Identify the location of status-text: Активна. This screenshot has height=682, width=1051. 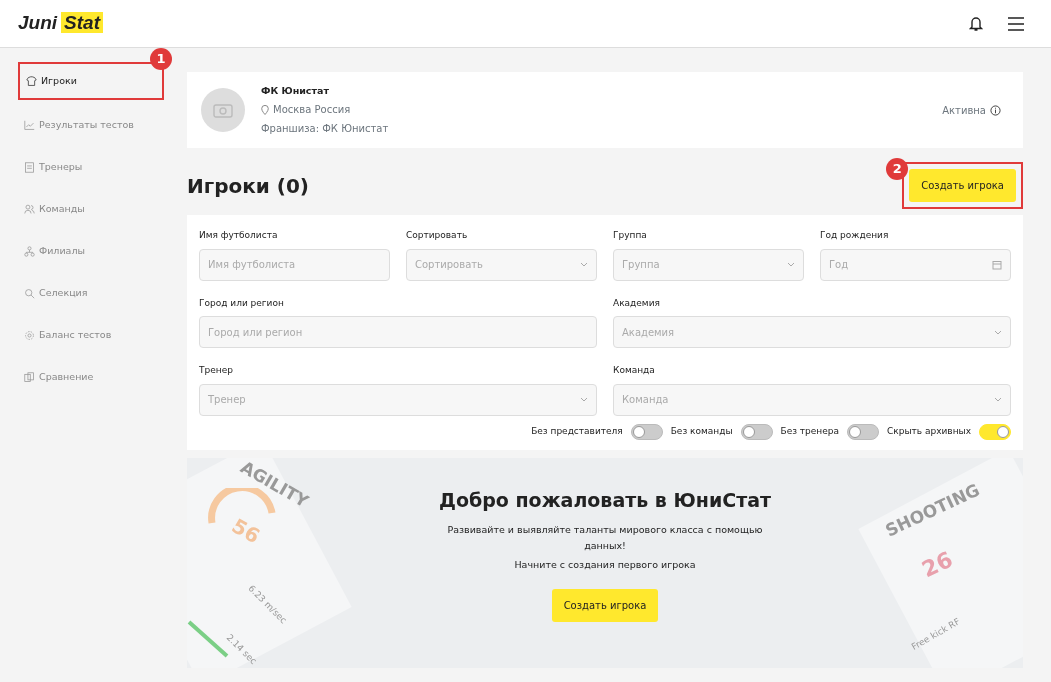
(964, 110).